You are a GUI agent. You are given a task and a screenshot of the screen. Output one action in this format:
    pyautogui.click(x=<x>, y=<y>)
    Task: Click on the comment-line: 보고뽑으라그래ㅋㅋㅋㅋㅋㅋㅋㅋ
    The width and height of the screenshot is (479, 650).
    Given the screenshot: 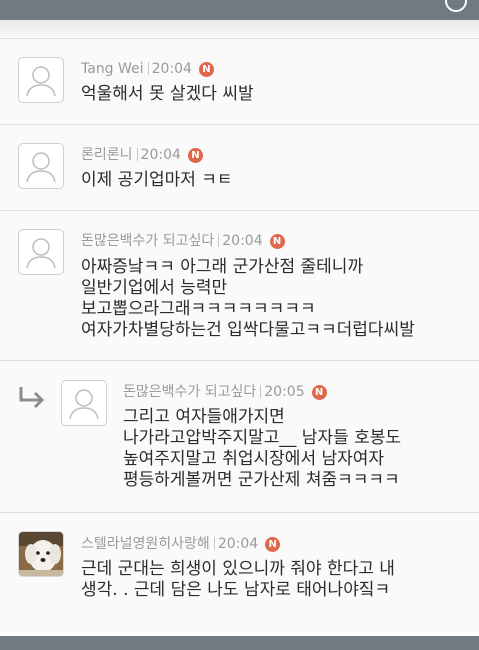 What is the action you would take?
    pyautogui.click(x=198, y=309)
    